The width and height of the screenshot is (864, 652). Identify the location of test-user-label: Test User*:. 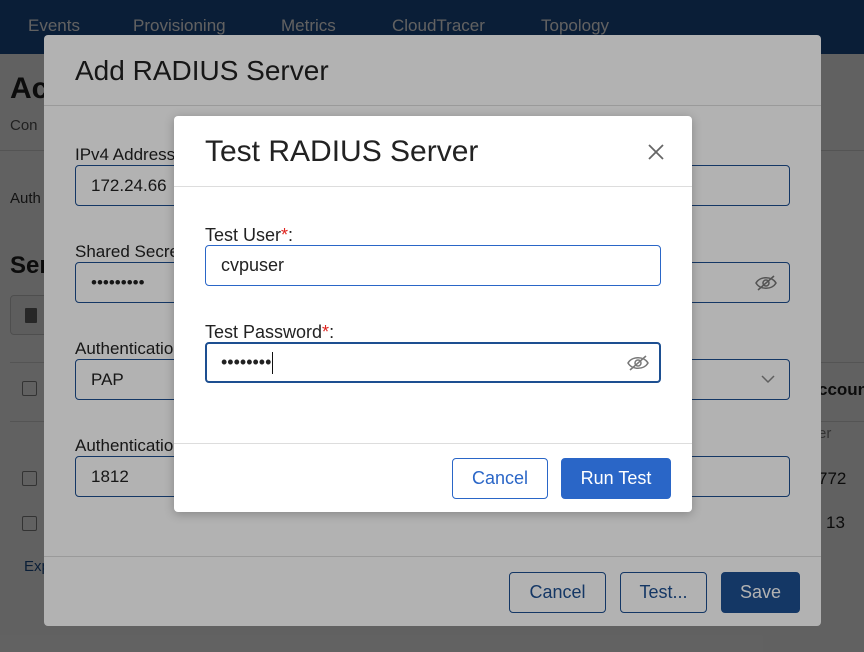
(249, 235).